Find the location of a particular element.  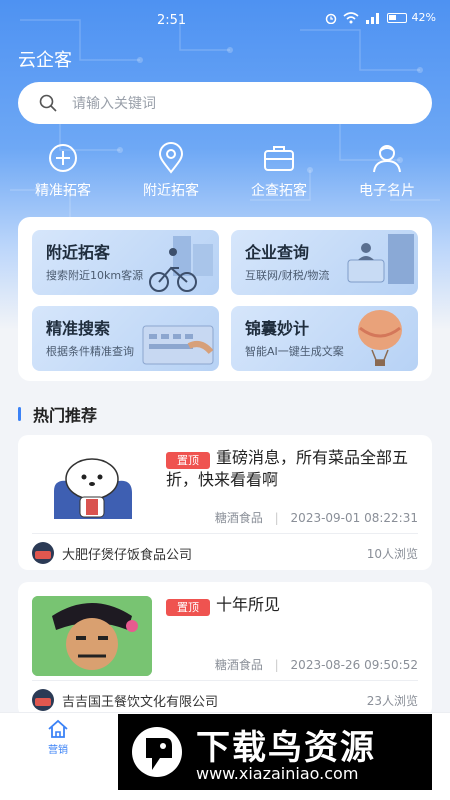

post-meta: 糖酒食品 | 2023-08-26 09:50:52 is located at coordinates (316, 664).